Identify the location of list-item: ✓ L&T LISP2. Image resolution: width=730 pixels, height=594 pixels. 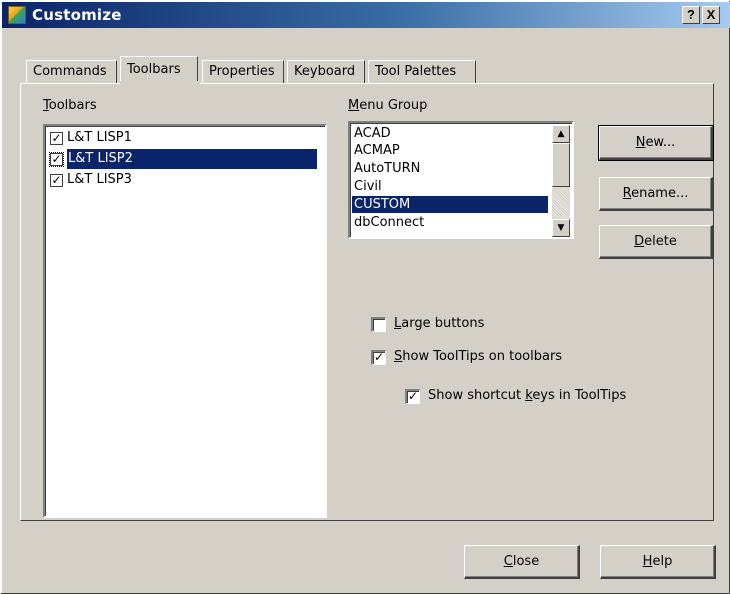
(185, 159).